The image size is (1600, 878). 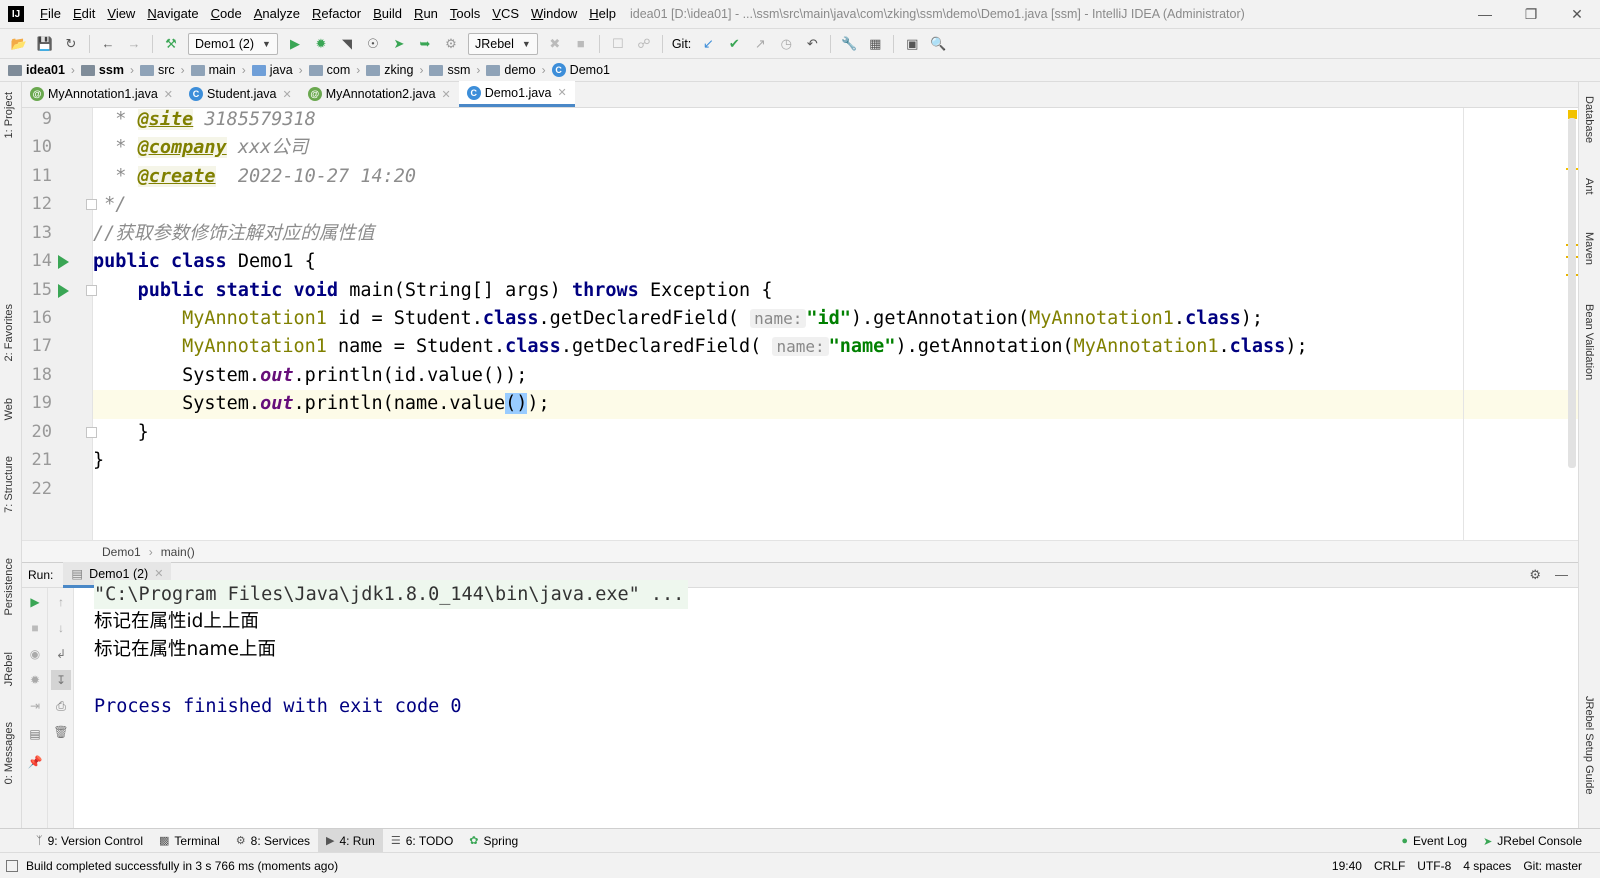 What do you see at coordinates (35, 654) in the screenshot?
I see `camera-icon: ◉` at bounding box center [35, 654].